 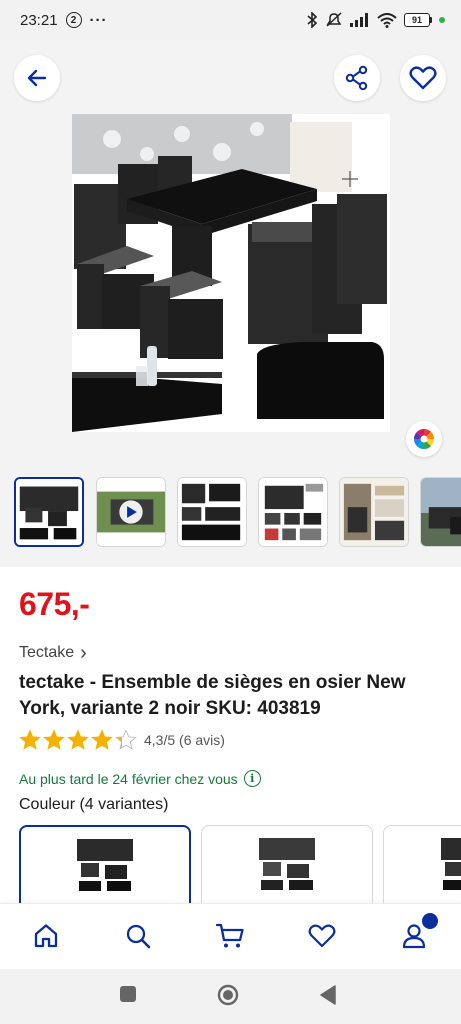 I want to click on nav-account, so click(x=418, y=932).